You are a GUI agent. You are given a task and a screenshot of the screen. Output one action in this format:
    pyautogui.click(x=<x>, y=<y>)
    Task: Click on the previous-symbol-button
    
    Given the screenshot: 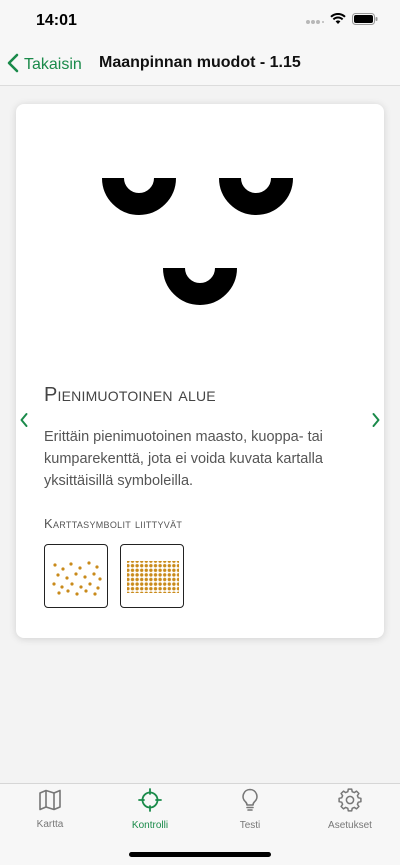 What is the action you would take?
    pyautogui.click(x=24, y=422)
    